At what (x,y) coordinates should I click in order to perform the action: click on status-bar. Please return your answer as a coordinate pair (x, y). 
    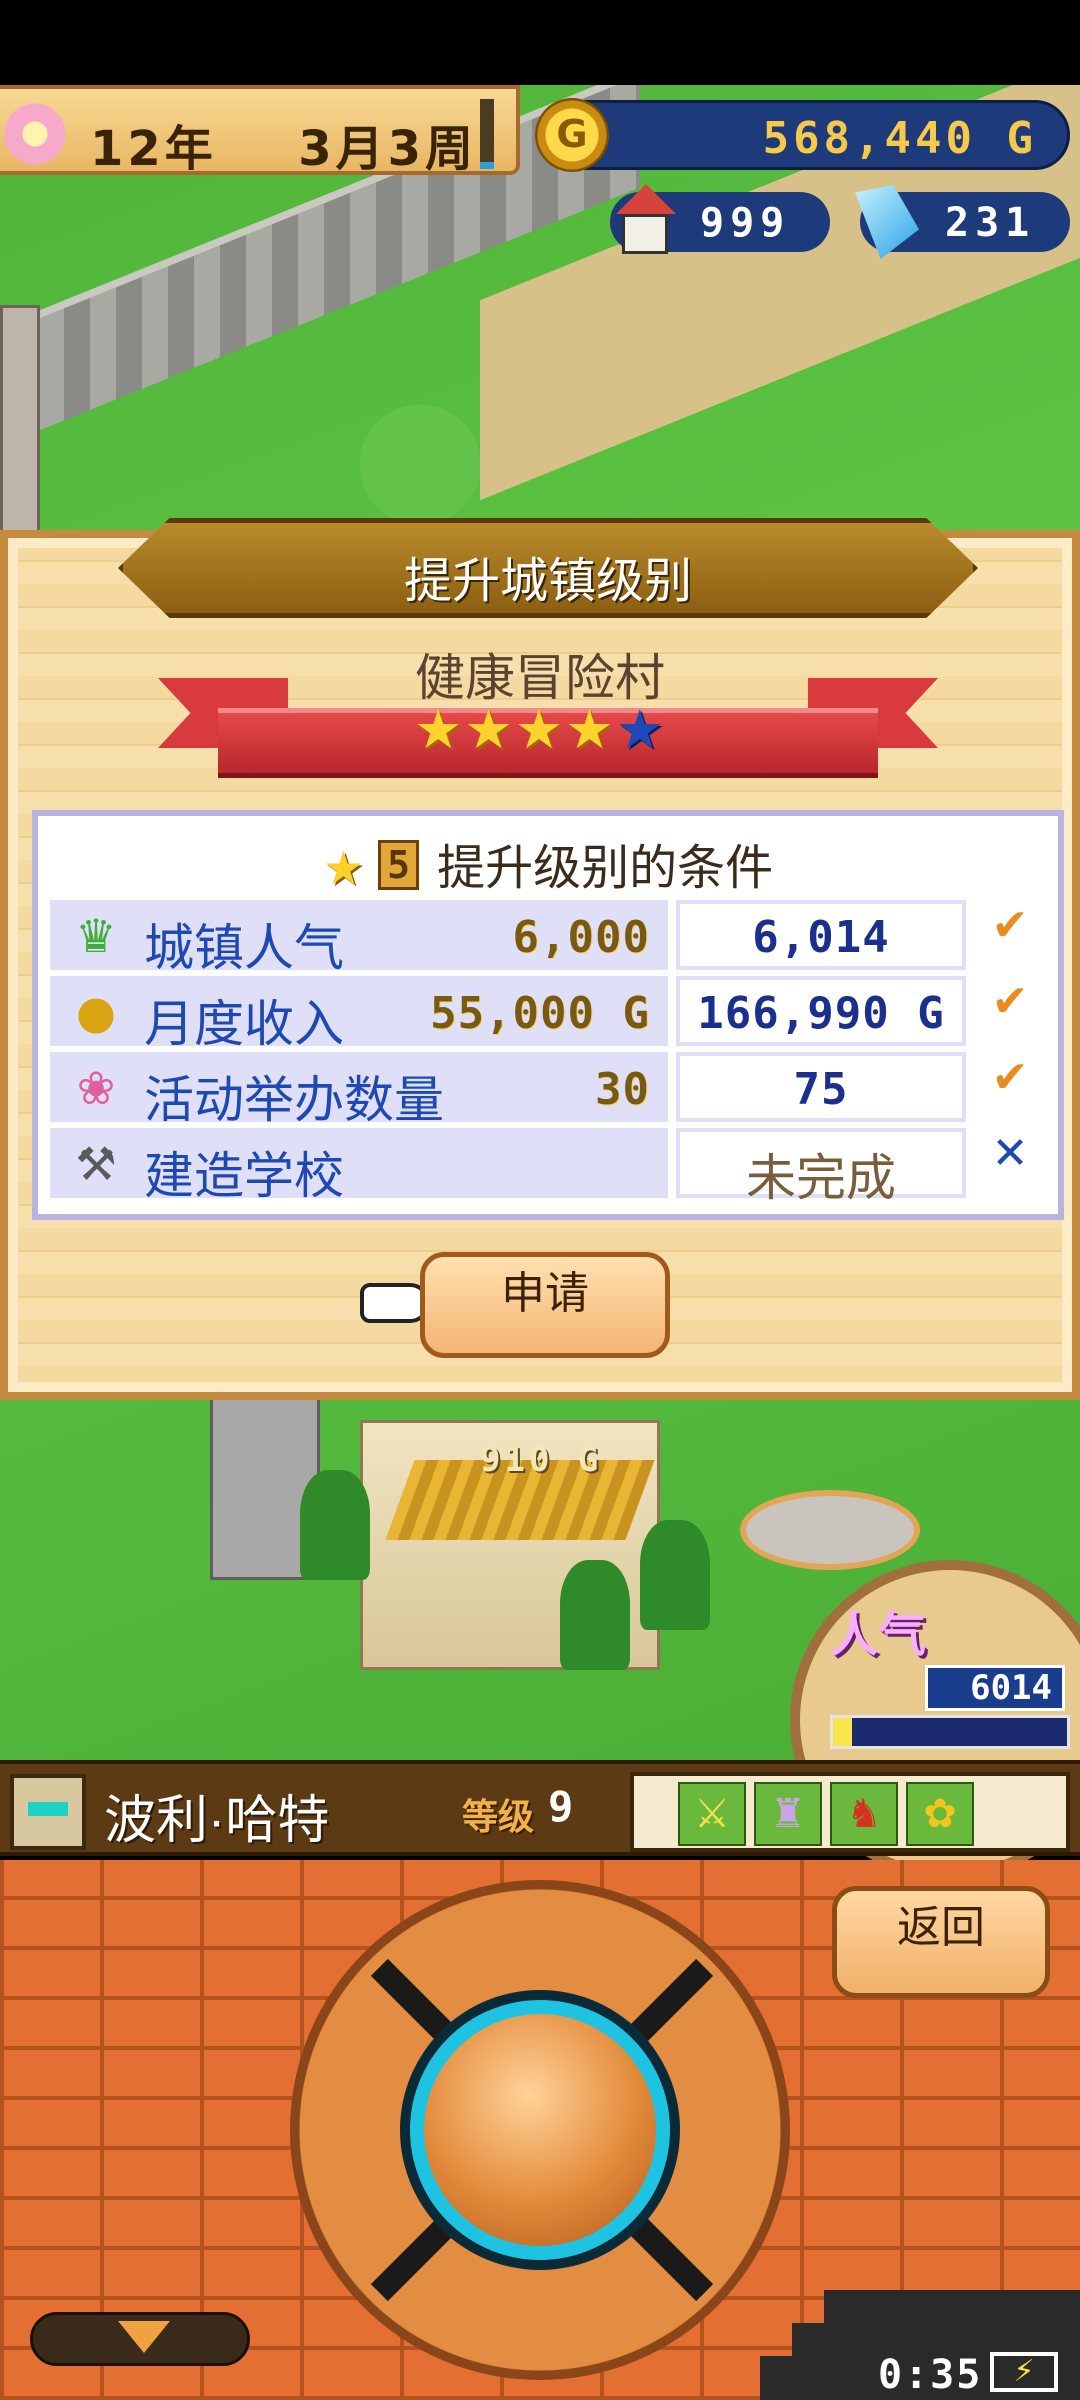
    Looking at the image, I should click on (540, 42).